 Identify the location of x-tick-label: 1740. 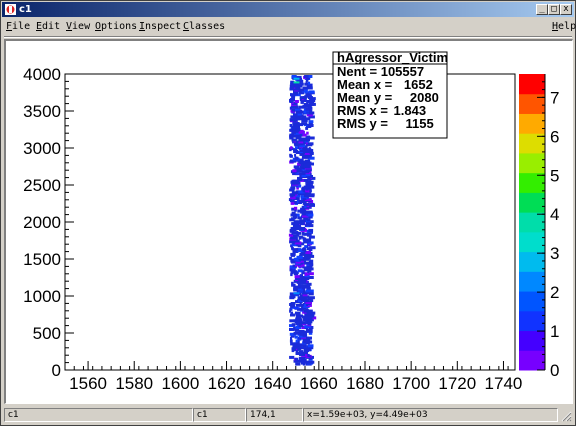
(504, 383).